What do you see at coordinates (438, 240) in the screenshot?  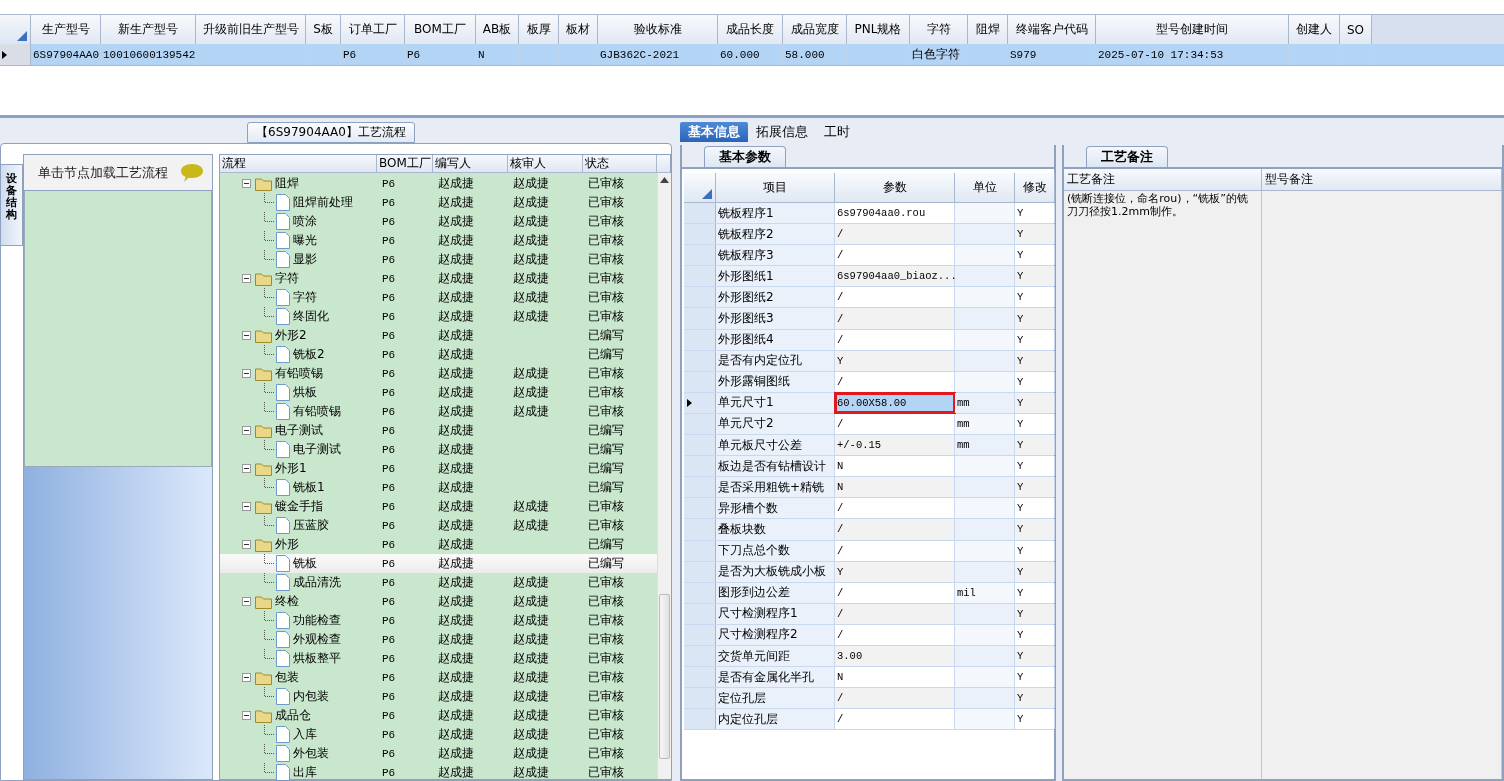 I see `tree-row: 曝光 P6 赵成捷 赵成捷 已审核` at bounding box center [438, 240].